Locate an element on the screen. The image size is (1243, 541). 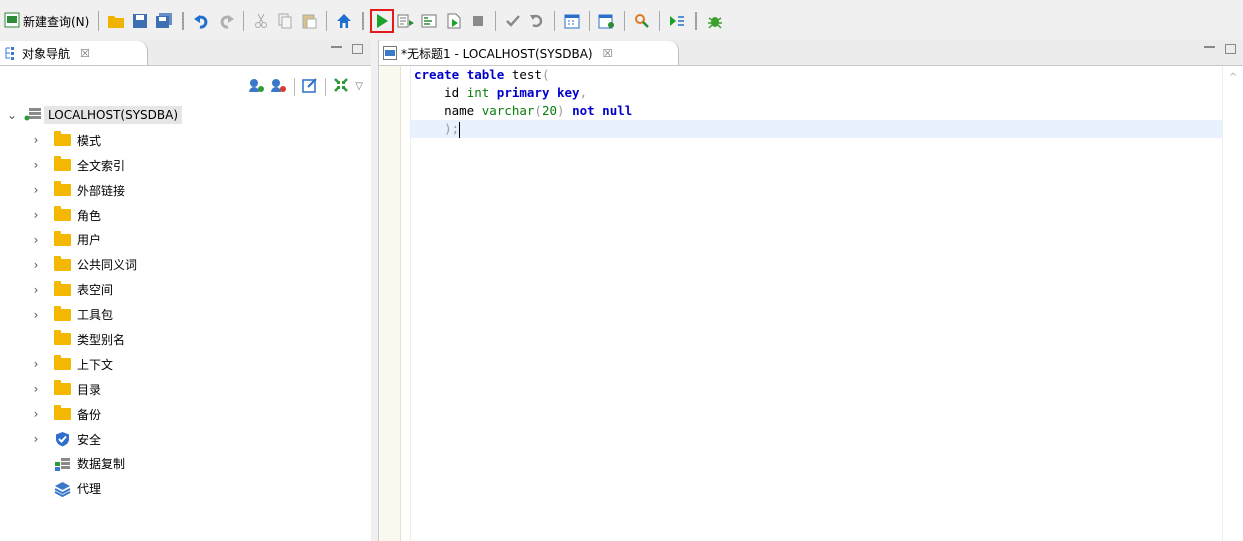
toolbar-row: 新建查询(N) is located at coordinates (365, 21).